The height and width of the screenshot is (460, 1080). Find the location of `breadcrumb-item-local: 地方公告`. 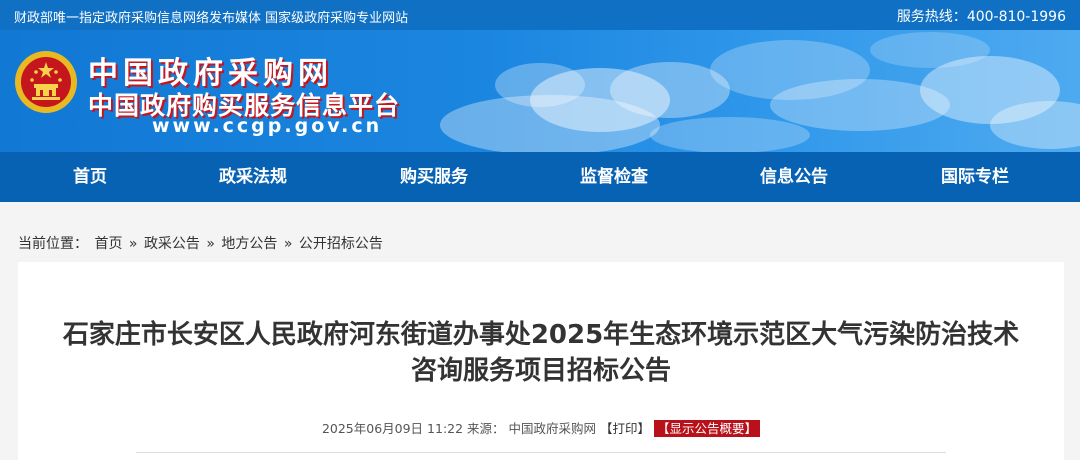

breadcrumb-item-local: 地方公告 is located at coordinates (249, 244).